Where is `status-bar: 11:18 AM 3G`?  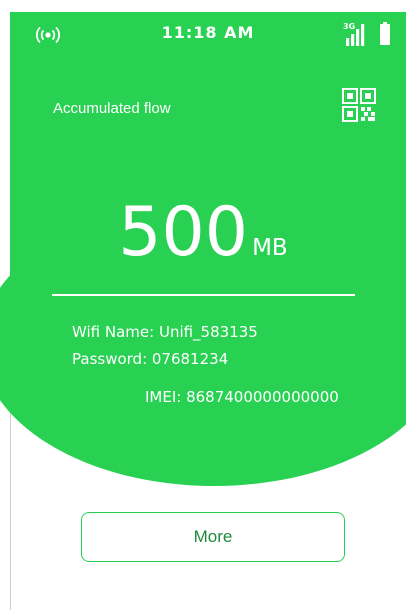
status-bar: 11:18 AM 3G is located at coordinates (208, 34).